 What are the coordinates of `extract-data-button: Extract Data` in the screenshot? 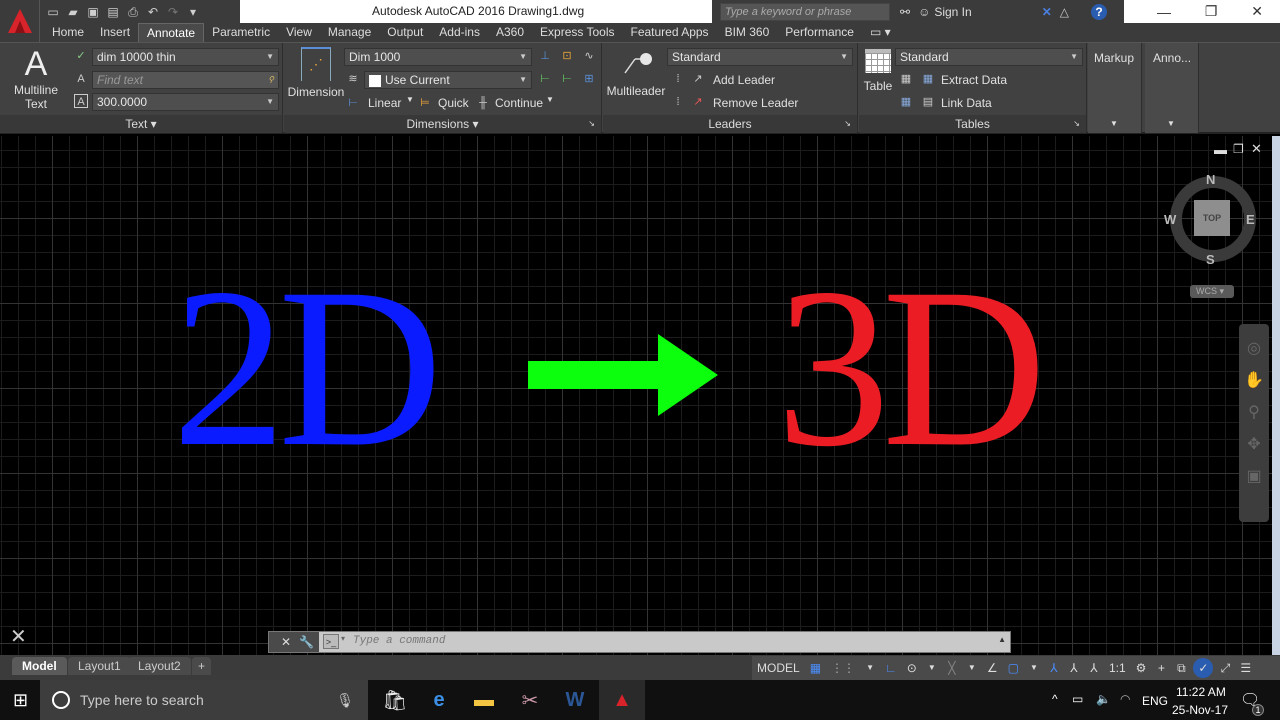 It's located at (974, 80).